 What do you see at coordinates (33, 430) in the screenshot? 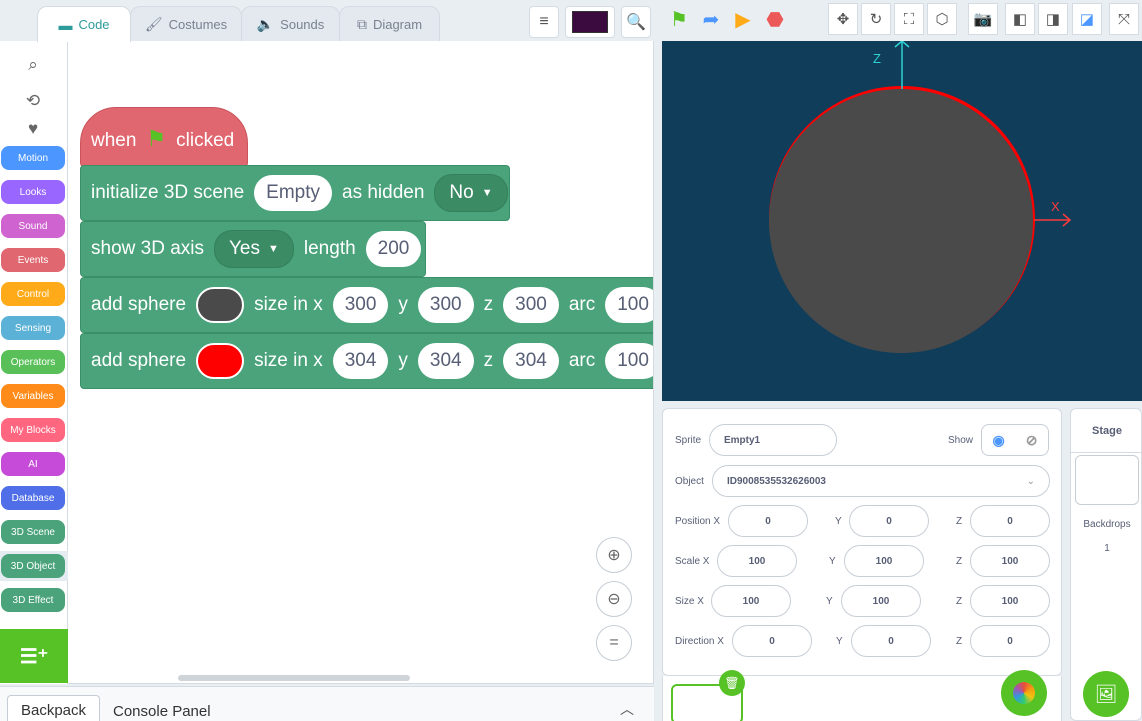
I see `category-my-blocks: My Blocks` at bounding box center [33, 430].